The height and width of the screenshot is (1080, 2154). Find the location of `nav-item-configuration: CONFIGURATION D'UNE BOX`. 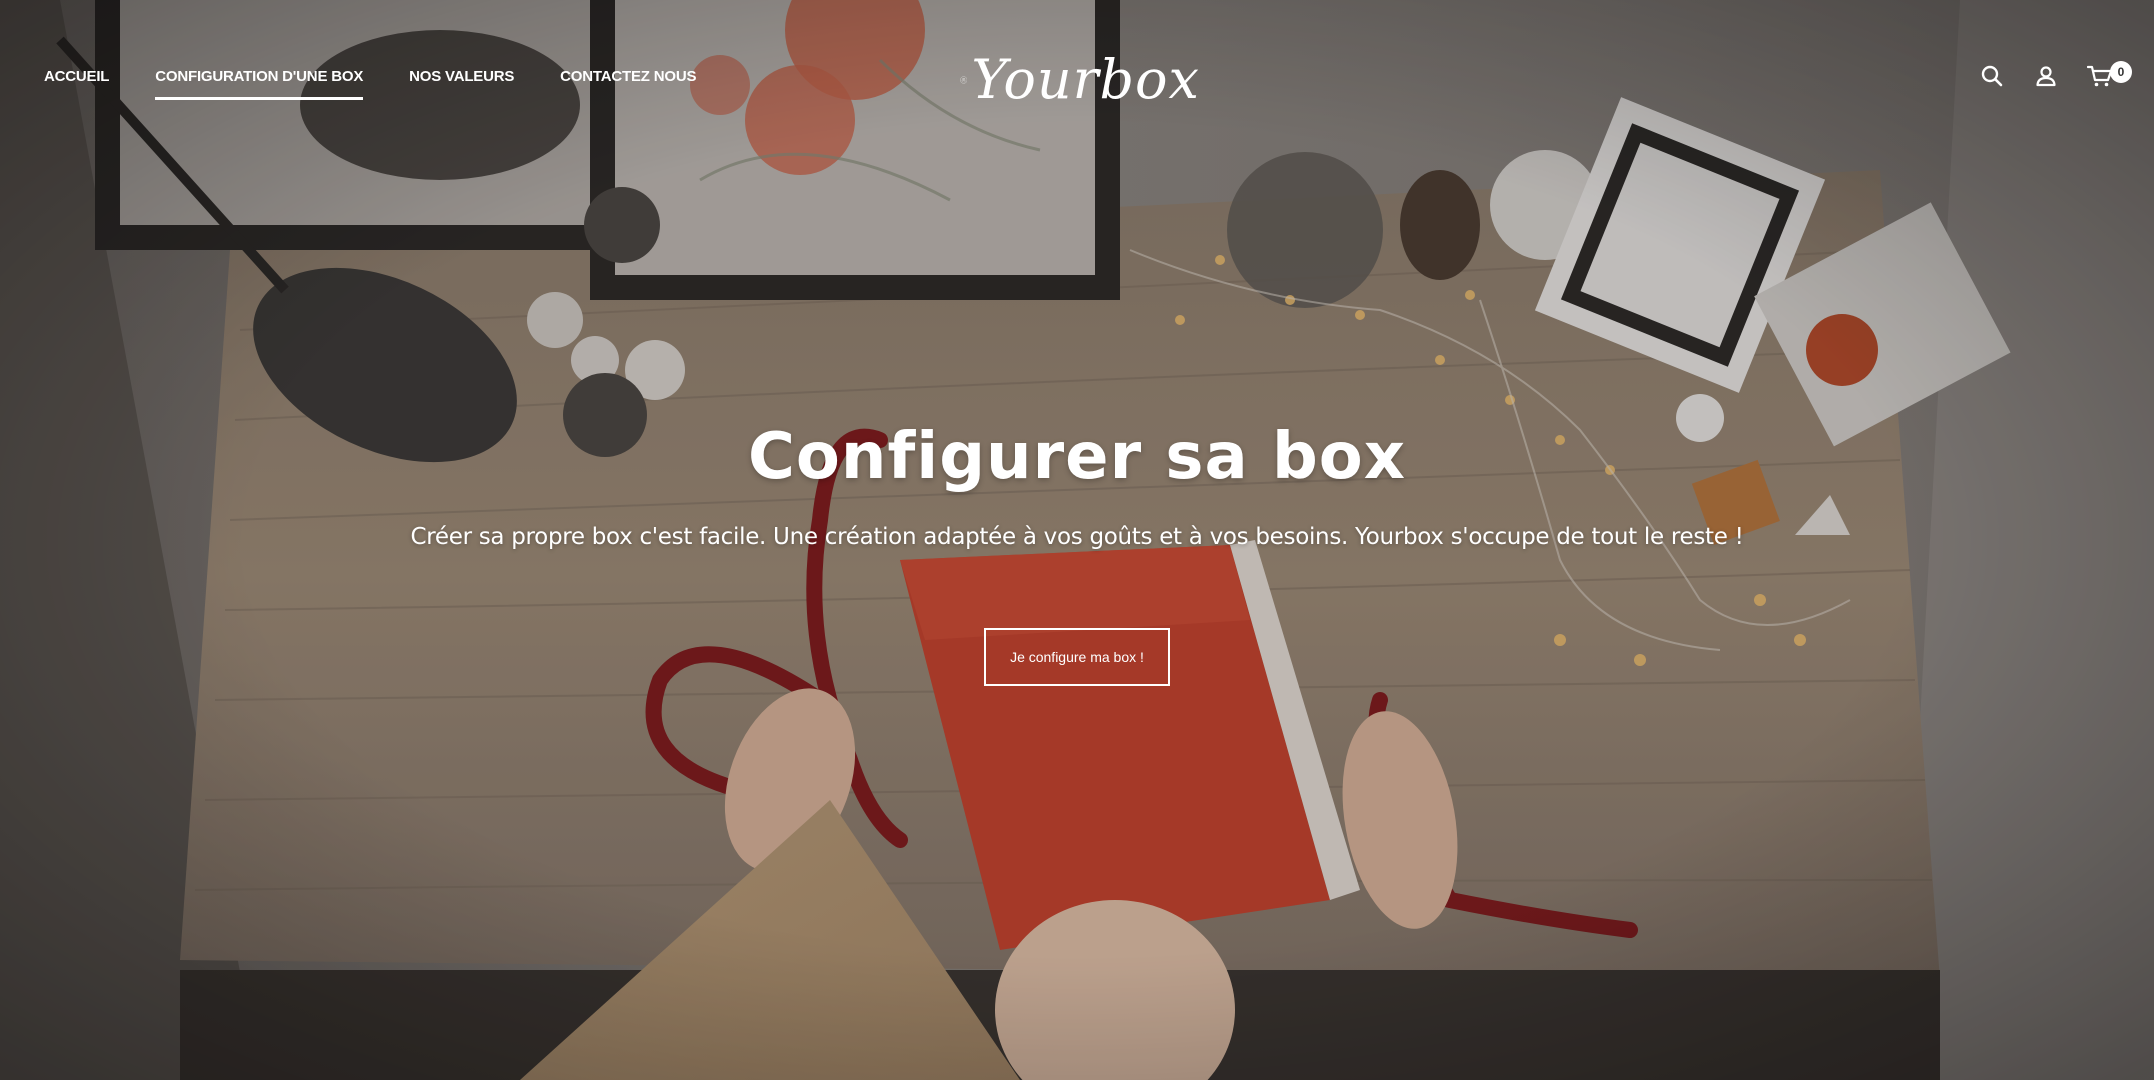

nav-item-configuration: CONFIGURATION D'UNE BOX is located at coordinates (259, 84).